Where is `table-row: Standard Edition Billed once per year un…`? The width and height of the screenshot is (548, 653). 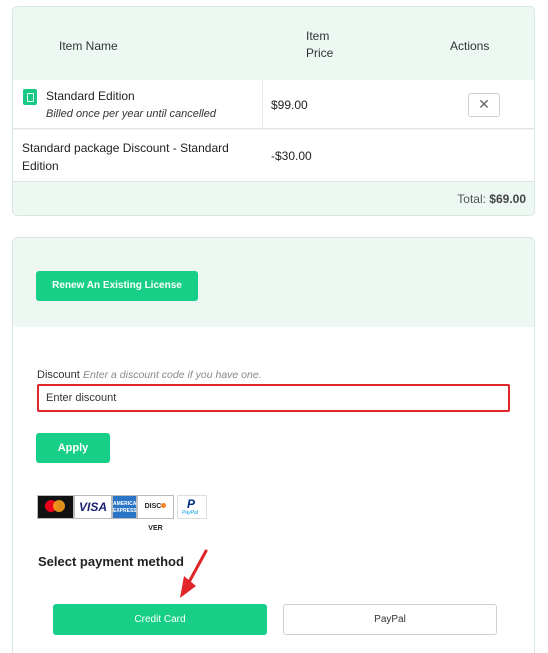 table-row: Standard Edition Billed once per year un… is located at coordinates (273, 104).